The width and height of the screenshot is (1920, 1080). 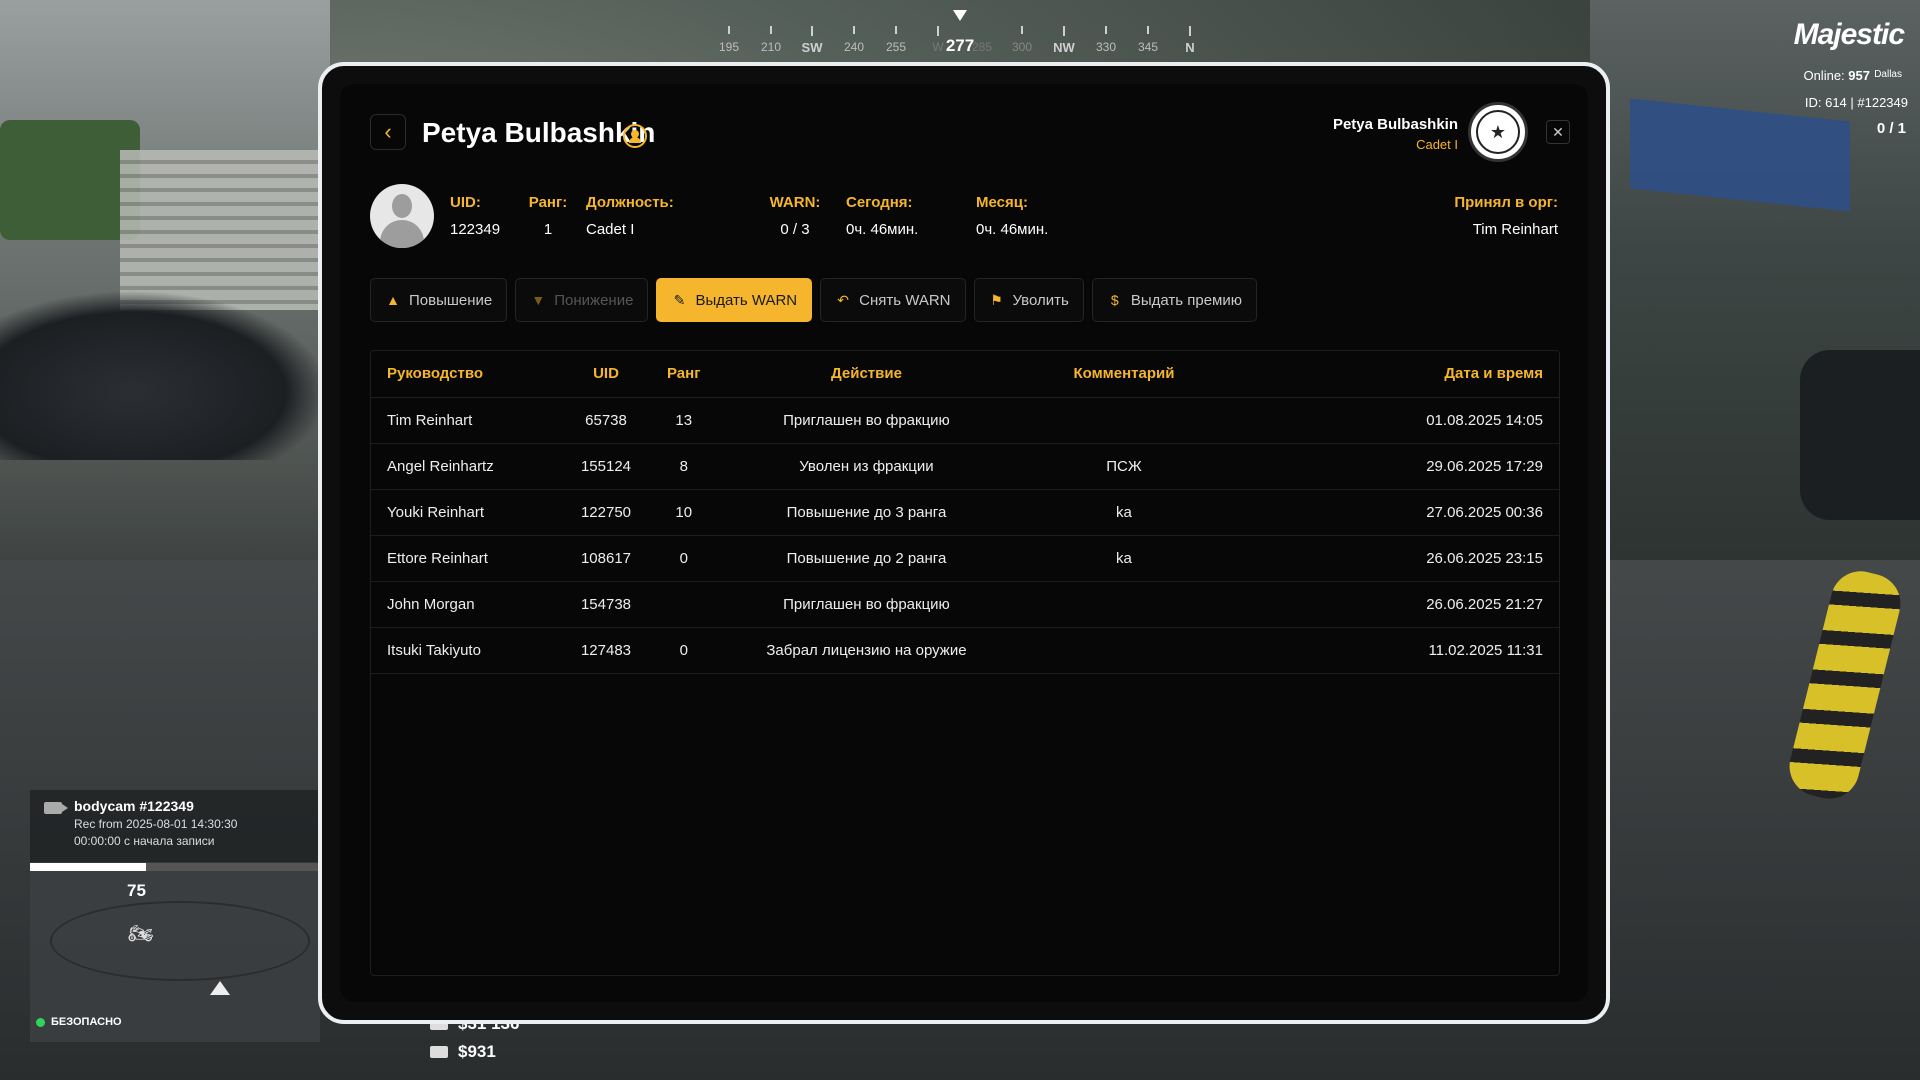 What do you see at coordinates (1106, 47) in the screenshot?
I see `compass-label: 330` at bounding box center [1106, 47].